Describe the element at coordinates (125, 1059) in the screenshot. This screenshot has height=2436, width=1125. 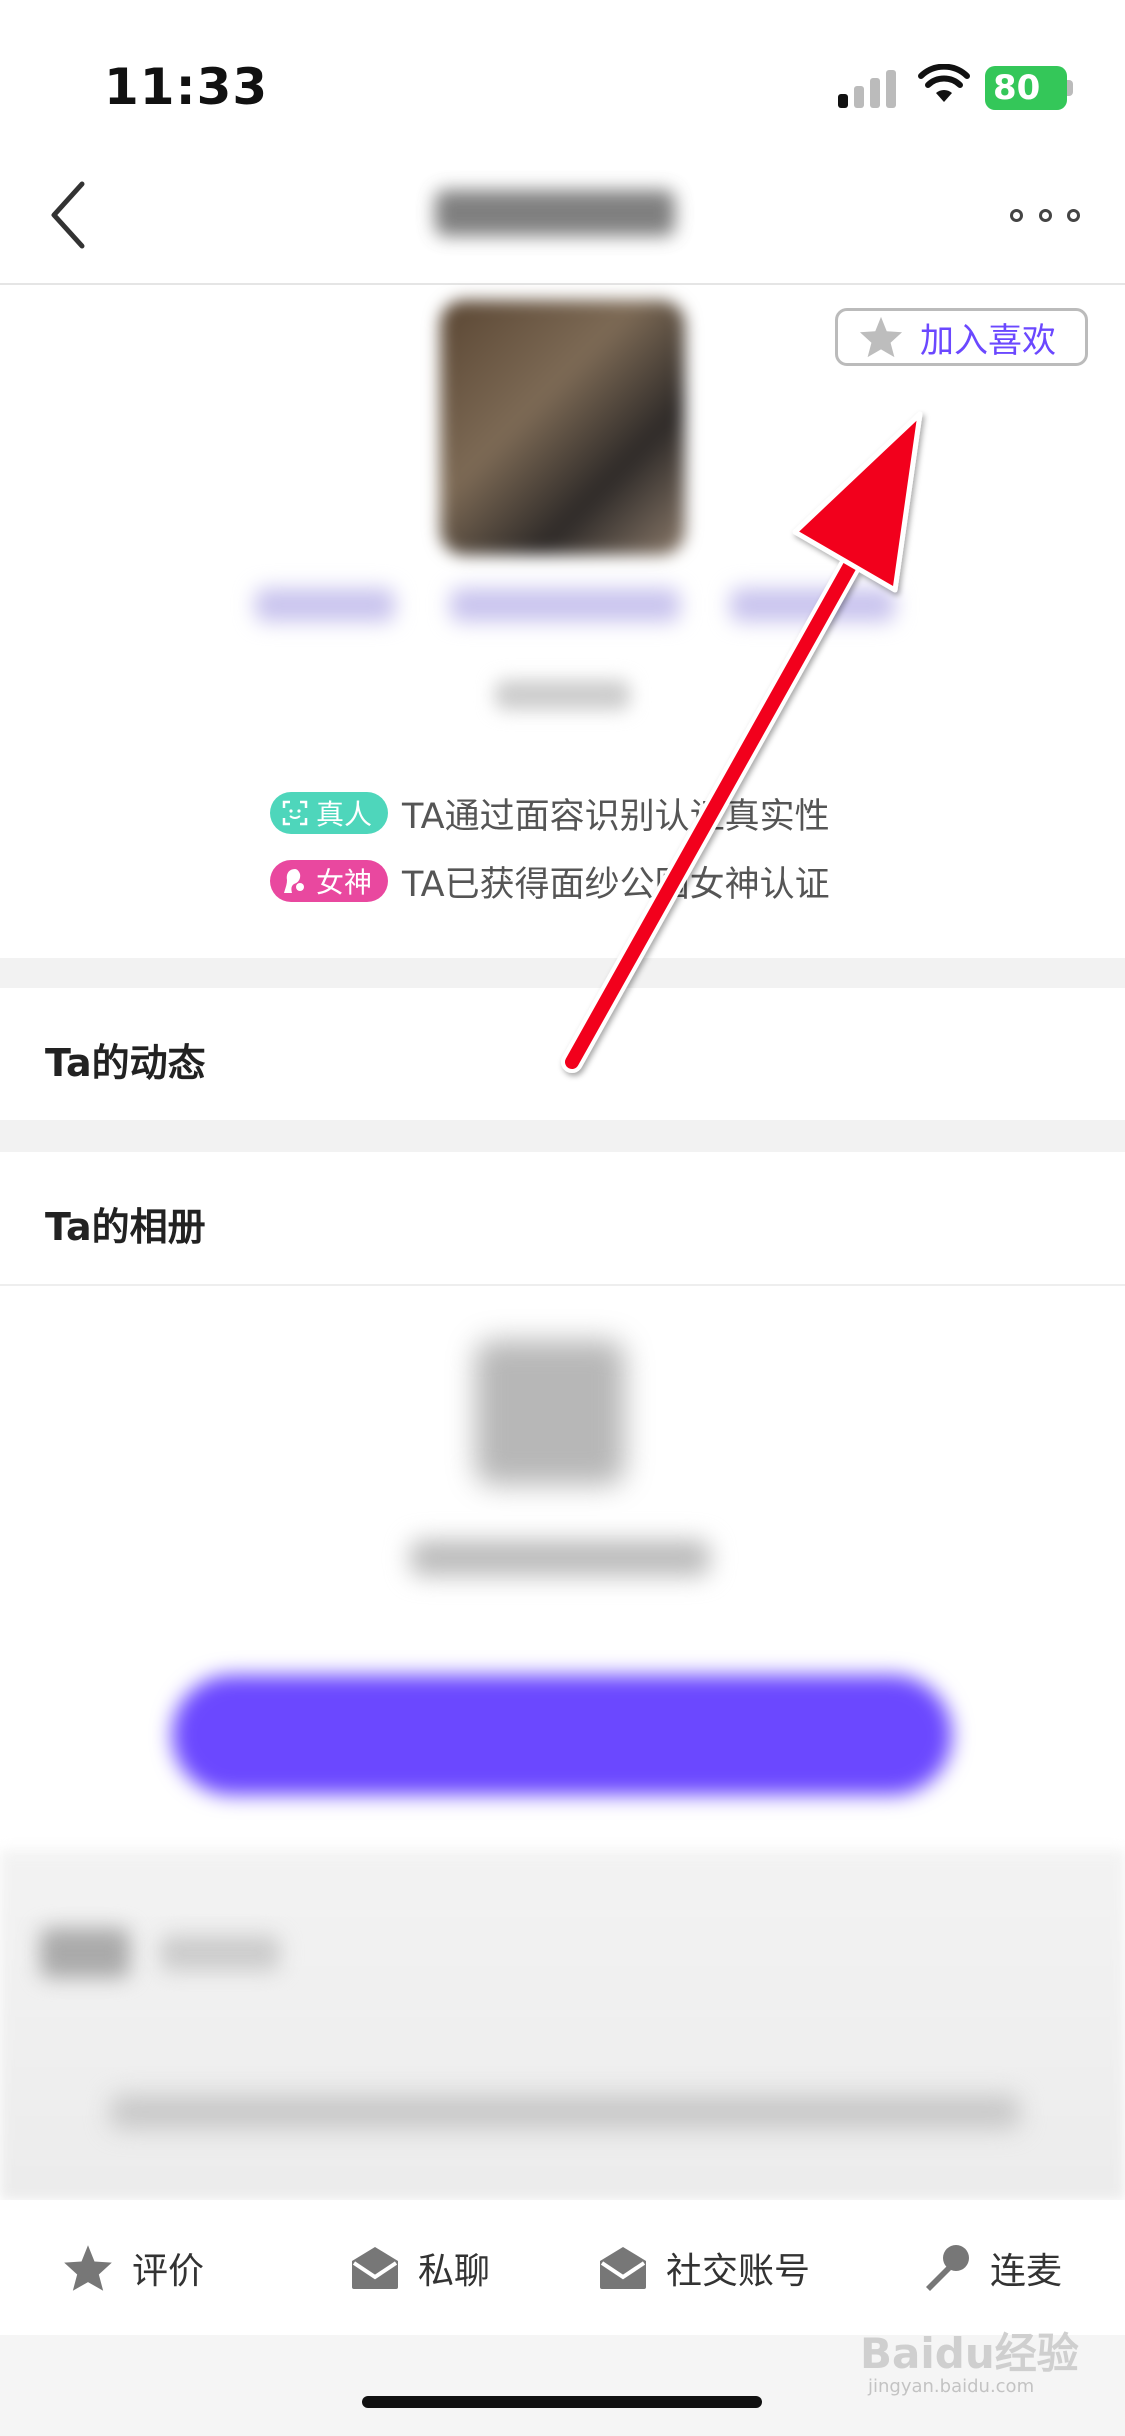
I see `moments-section-title: Ta的动态` at that location.